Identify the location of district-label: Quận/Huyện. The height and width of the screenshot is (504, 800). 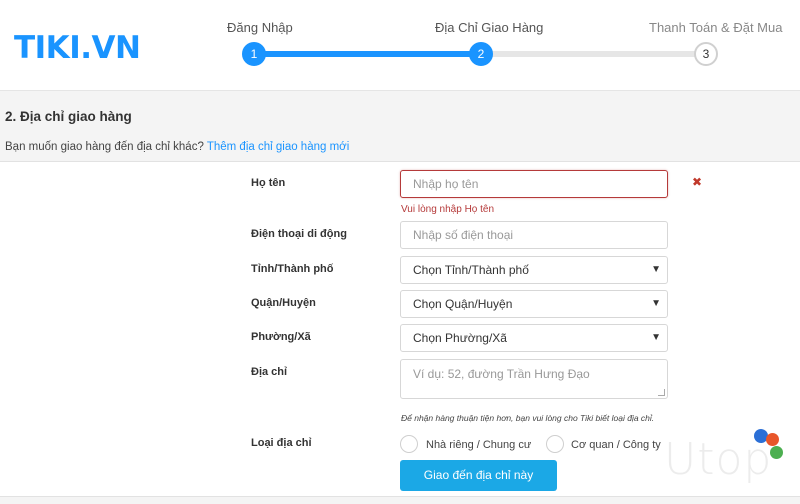
(283, 303).